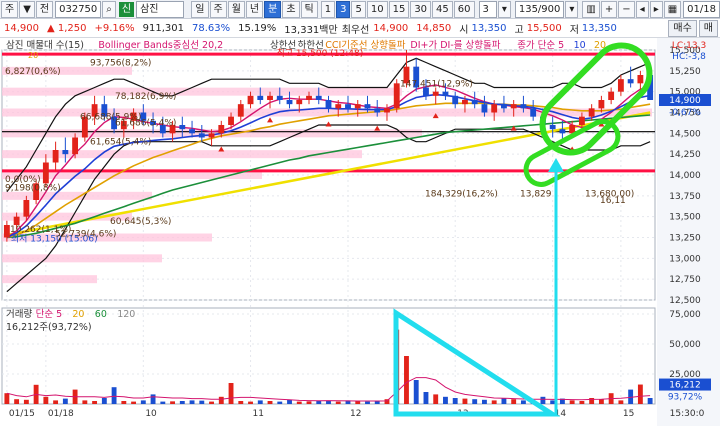 The image size is (720, 426). Describe the element at coordinates (609, 9) in the screenshot. I see `zoom-in-icon: +` at that location.